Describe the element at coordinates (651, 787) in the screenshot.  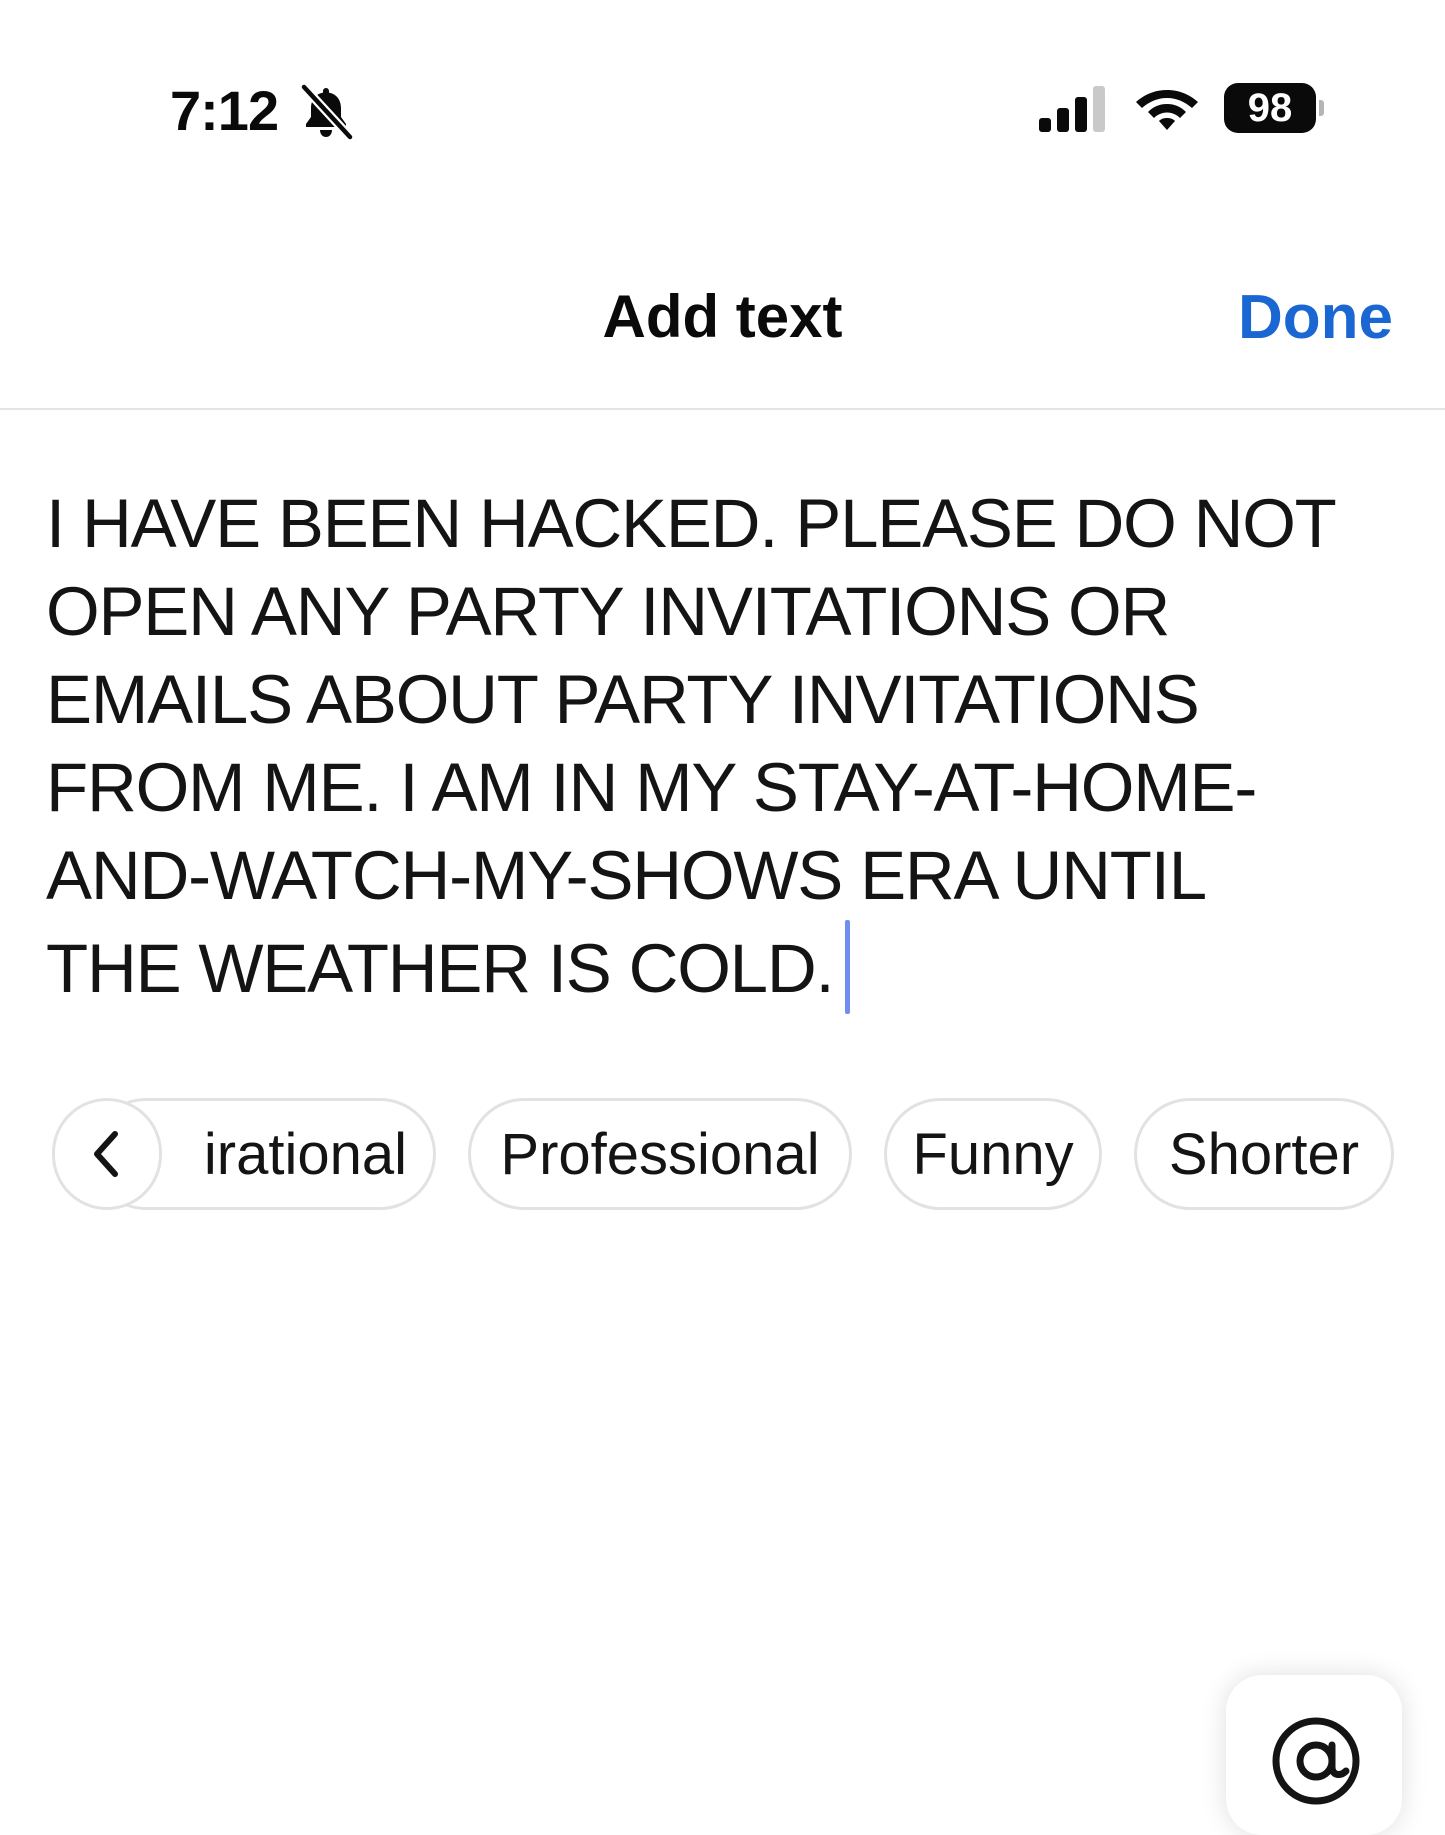
I see `text-line: FROM ME. I AM IN MY STAY-AT-HOME-` at that location.